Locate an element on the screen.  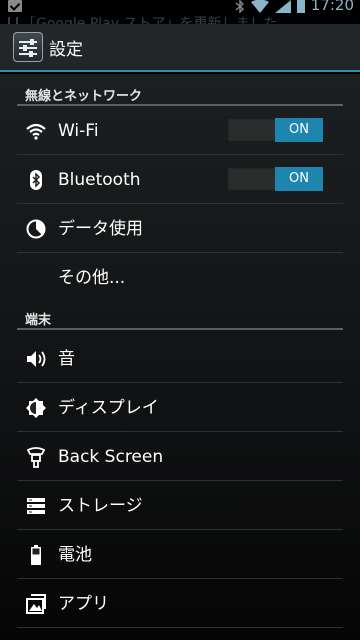
signal-icon is located at coordinates (282, 6).